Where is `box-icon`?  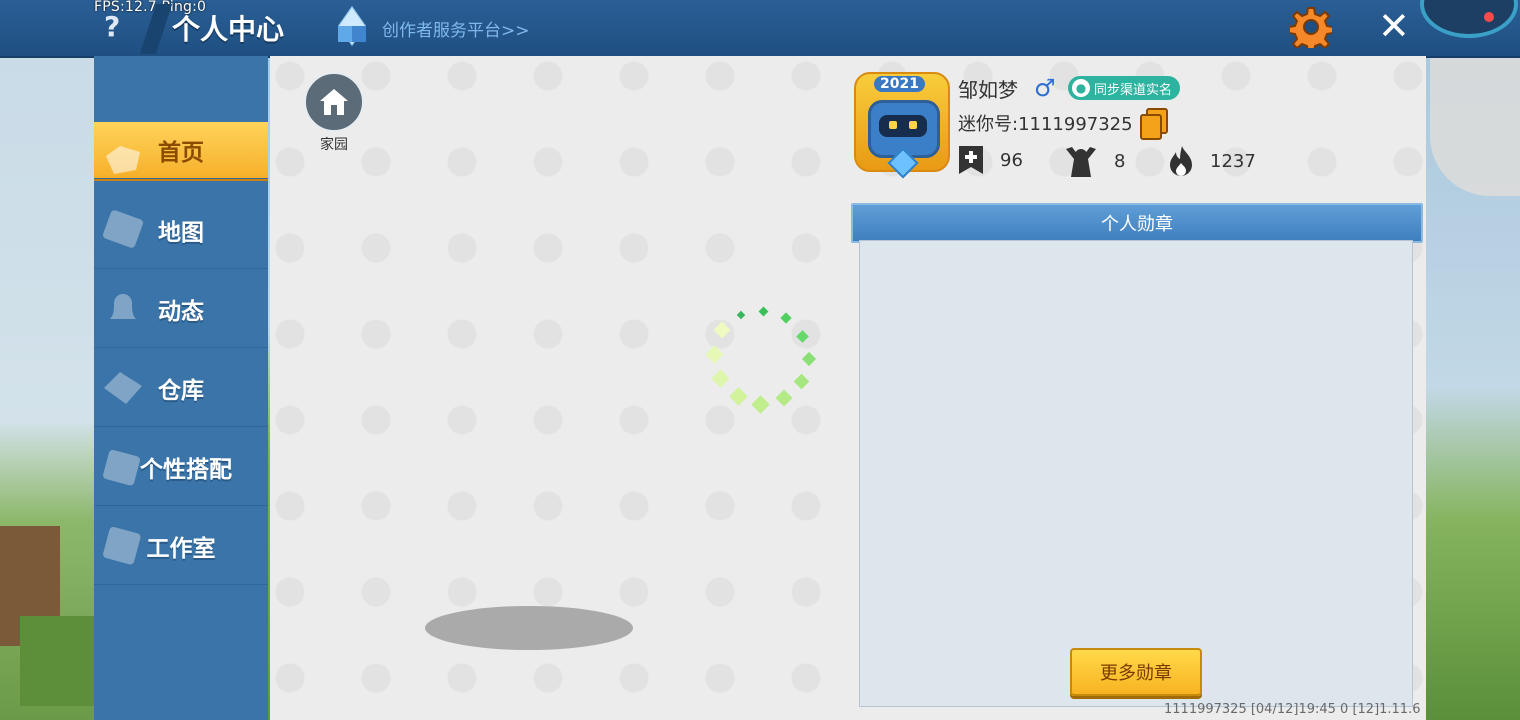
box-icon is located at coordinates (123, 388).